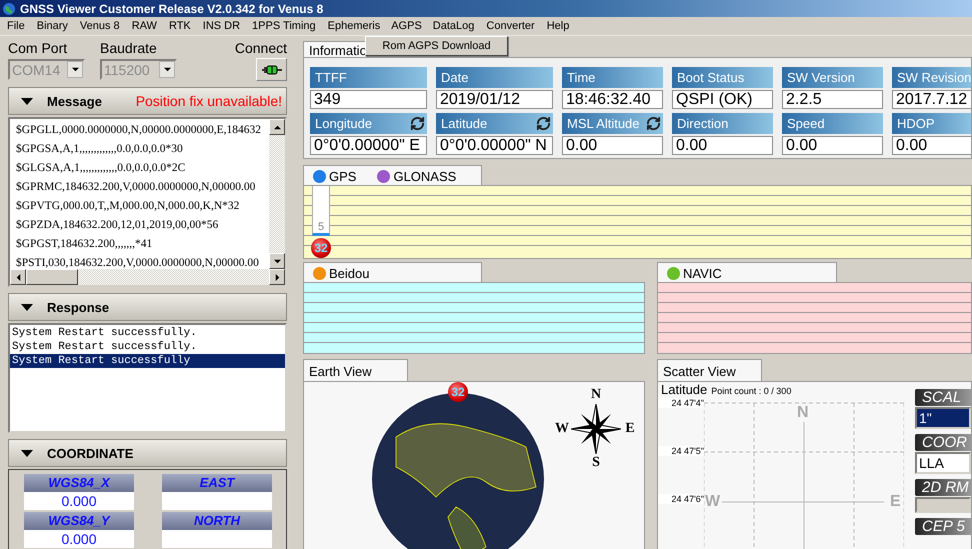 This screenshot has height=549, width=972. What do you see at coordinates (18, 277) in the screenshot?
I see `scroll-left-button` at bounding box center [18, 277].